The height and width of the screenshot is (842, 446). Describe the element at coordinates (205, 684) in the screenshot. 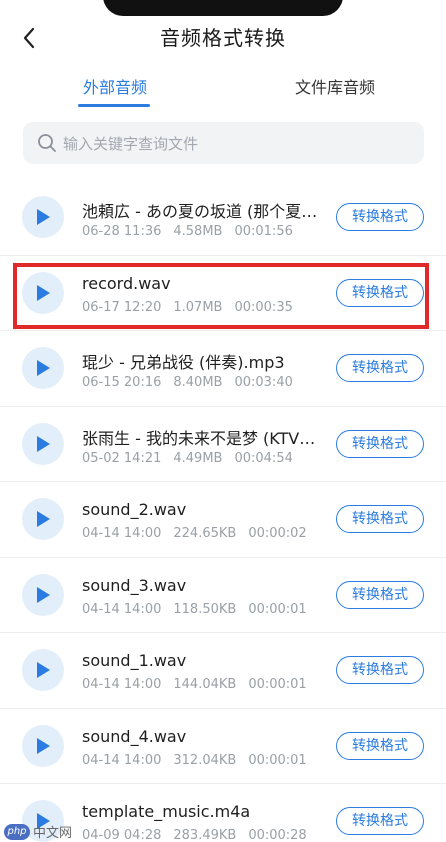

I see `file-size: 144.04KB` at that location.